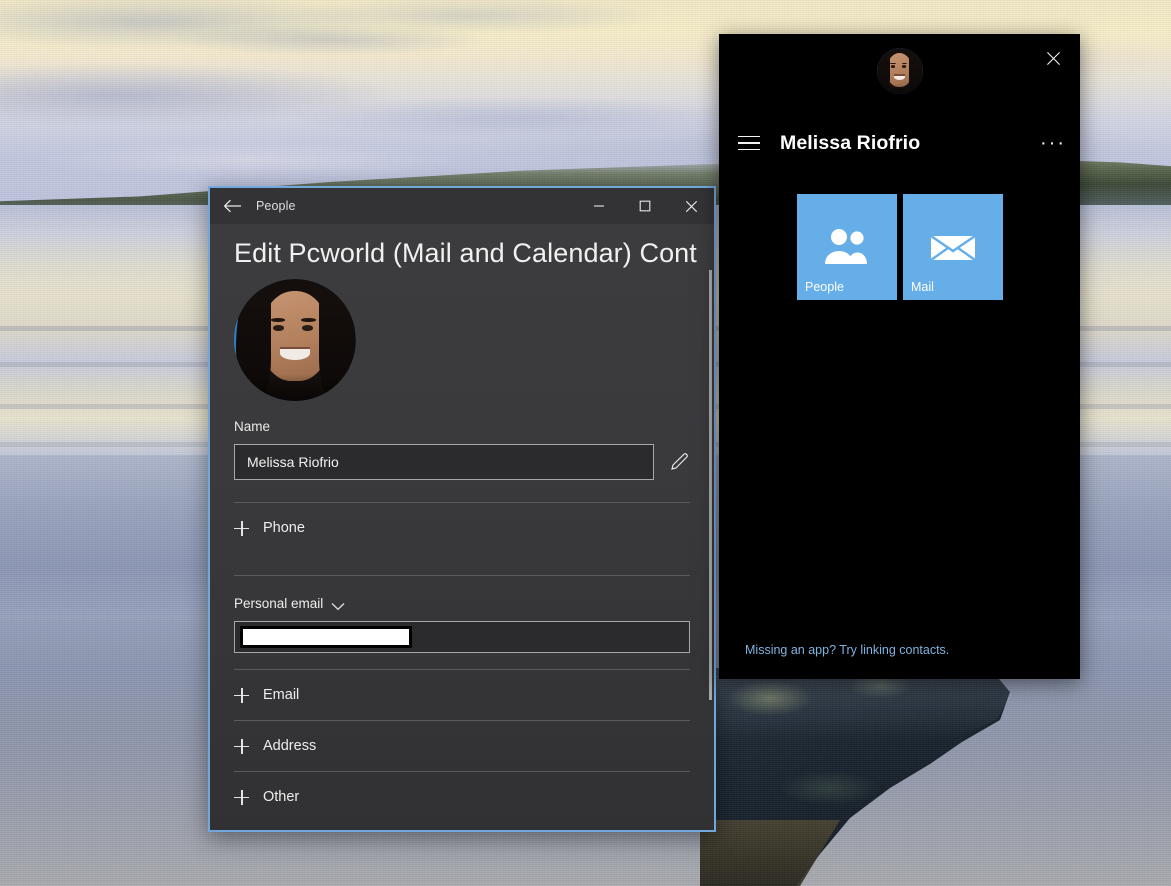 This screenshot has width=1171, height=886. Describe the element at coordinates (444, 462) in the screenshot. I see `name-input: Melissa Riofrio` at that location.